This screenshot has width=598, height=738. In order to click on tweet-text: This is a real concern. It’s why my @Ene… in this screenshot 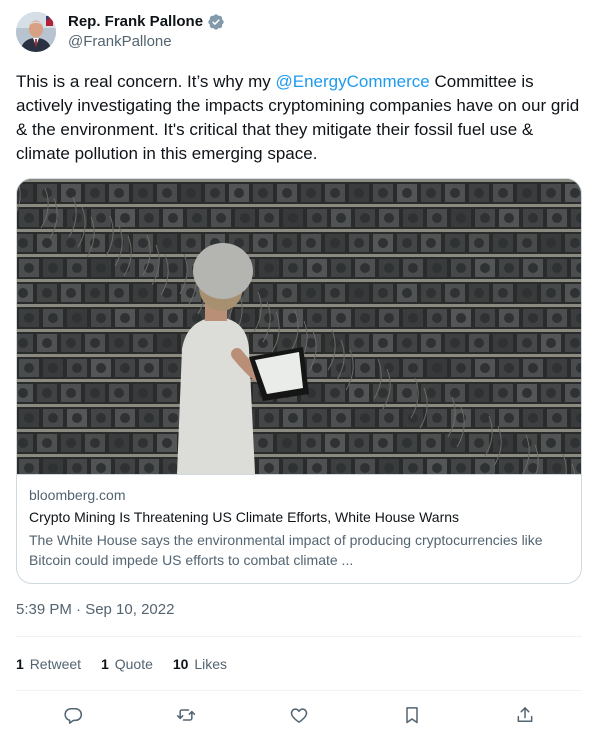, I will do `click(299, 118)`.